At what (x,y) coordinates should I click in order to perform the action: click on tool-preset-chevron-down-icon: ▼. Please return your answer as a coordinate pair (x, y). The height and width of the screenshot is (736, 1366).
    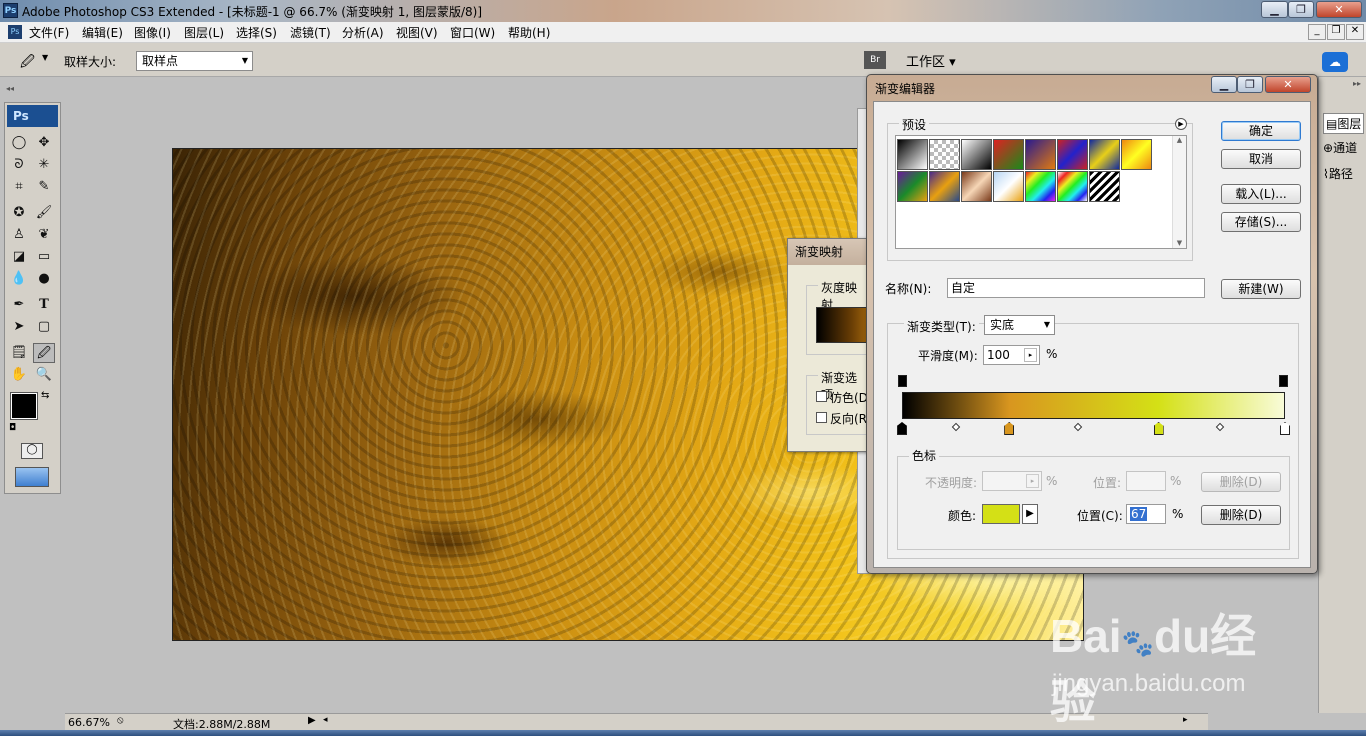
    Looking at the image, I should click on (45, 57).